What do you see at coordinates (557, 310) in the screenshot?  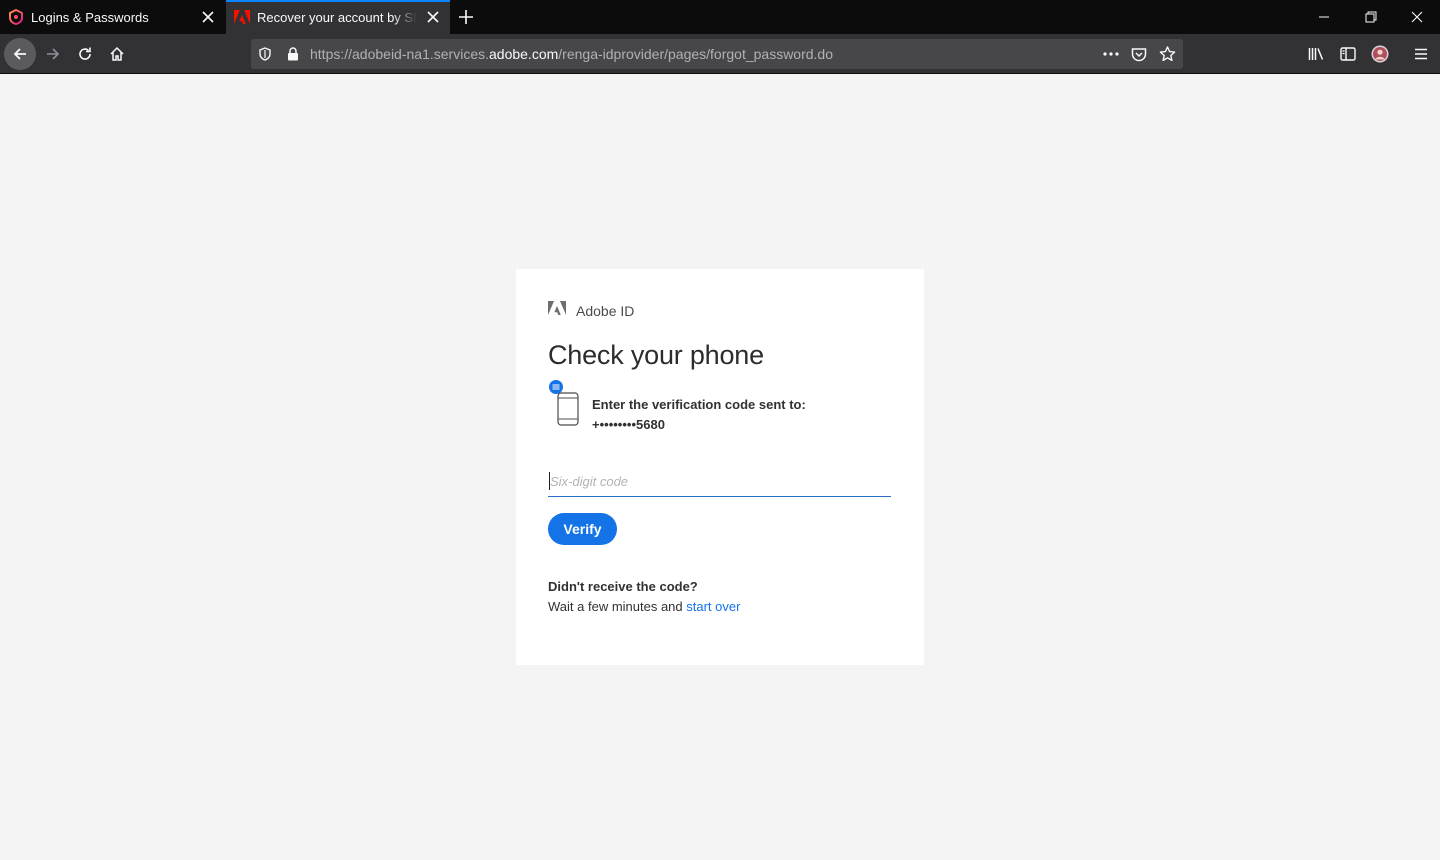 I see `adobe-logo-icon` at bounding box center [557, 310].